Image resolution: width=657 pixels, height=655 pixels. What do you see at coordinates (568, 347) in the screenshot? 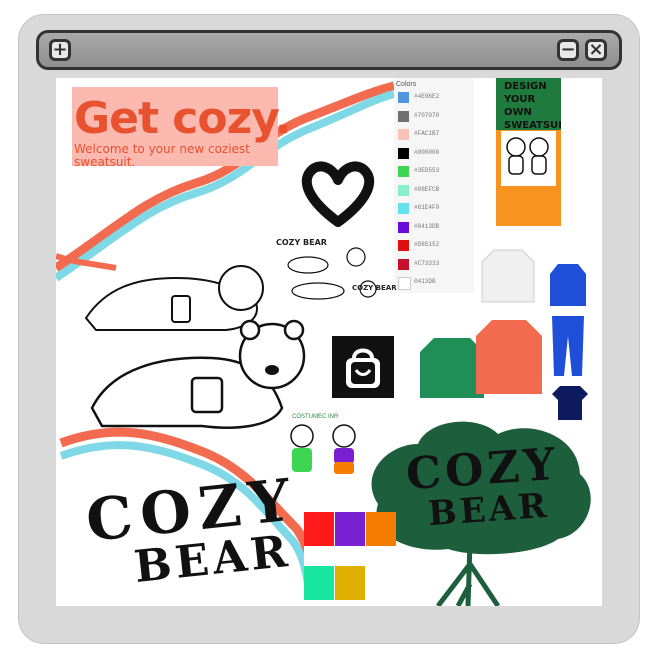
I see `blue-sweatpants-image` at bounding box center [568, 347].